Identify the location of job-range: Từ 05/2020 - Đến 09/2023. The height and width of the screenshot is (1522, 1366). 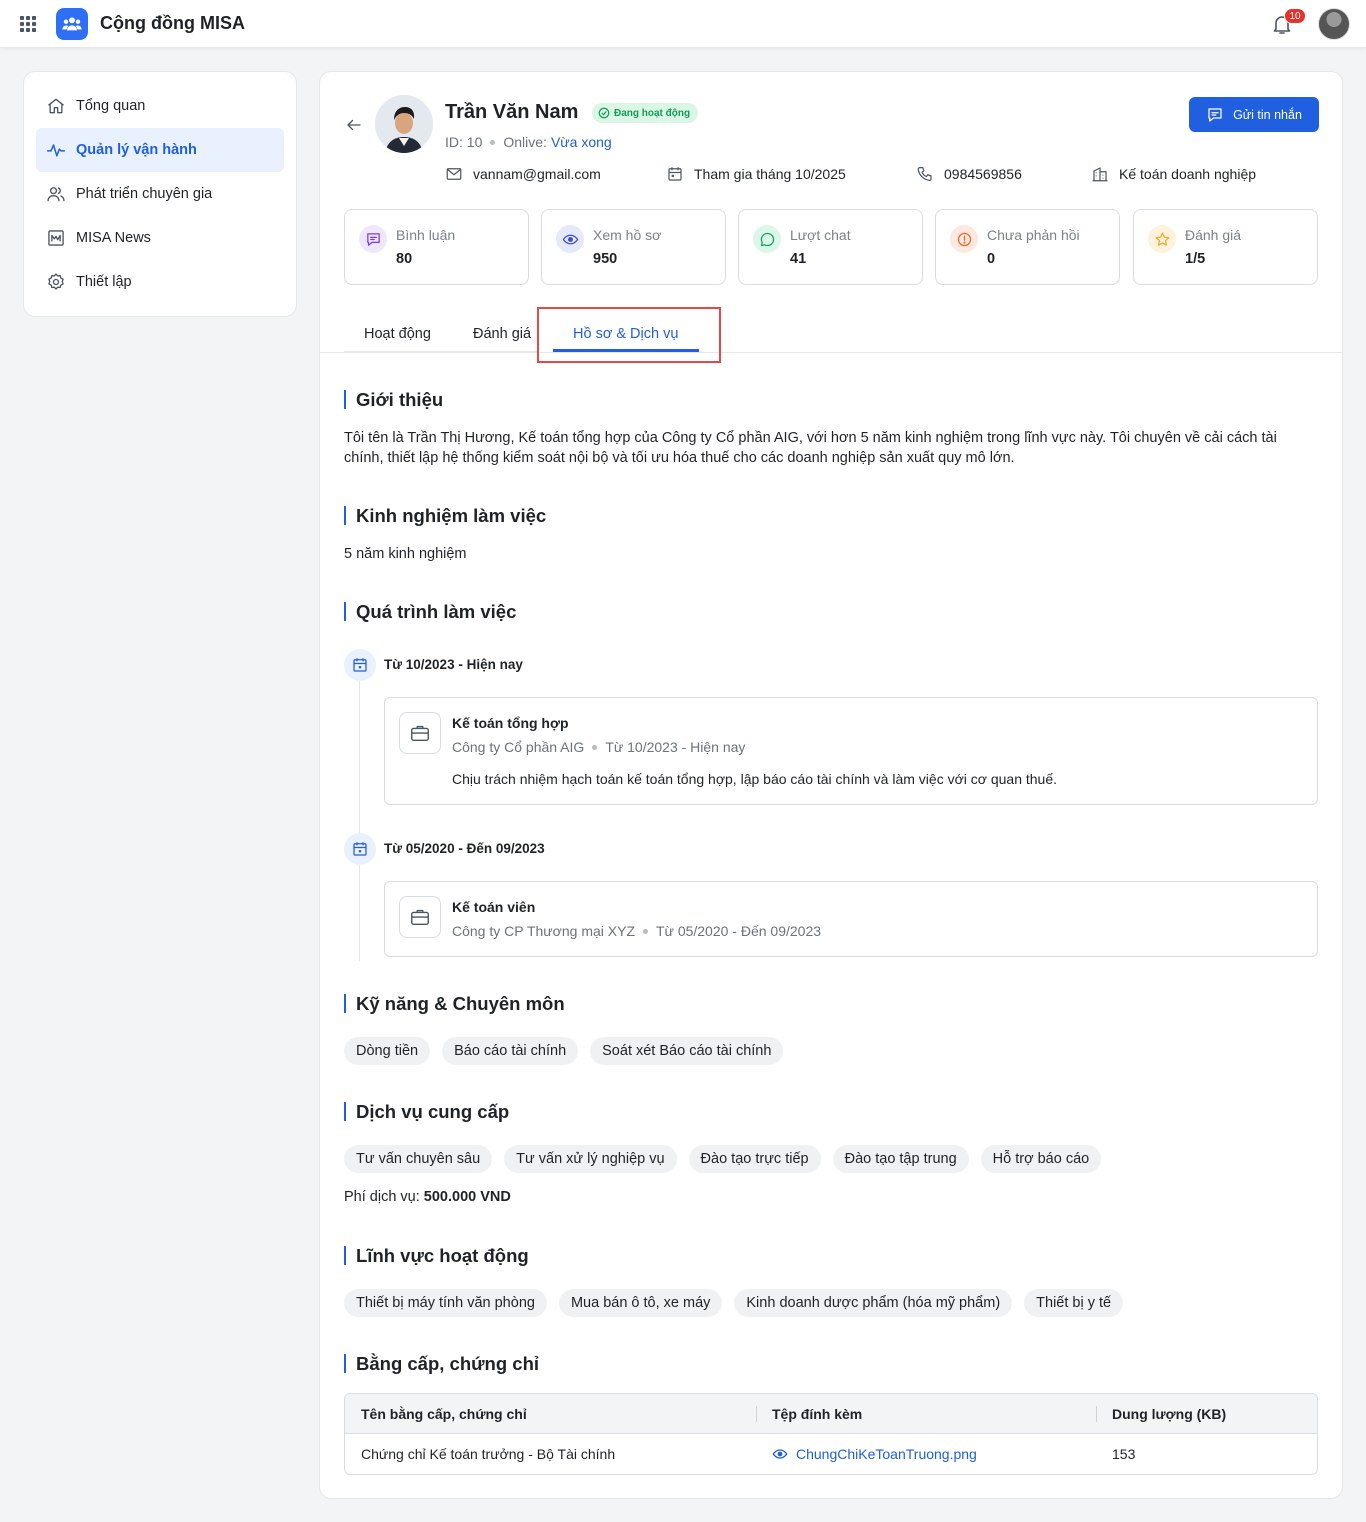
(739, 931).